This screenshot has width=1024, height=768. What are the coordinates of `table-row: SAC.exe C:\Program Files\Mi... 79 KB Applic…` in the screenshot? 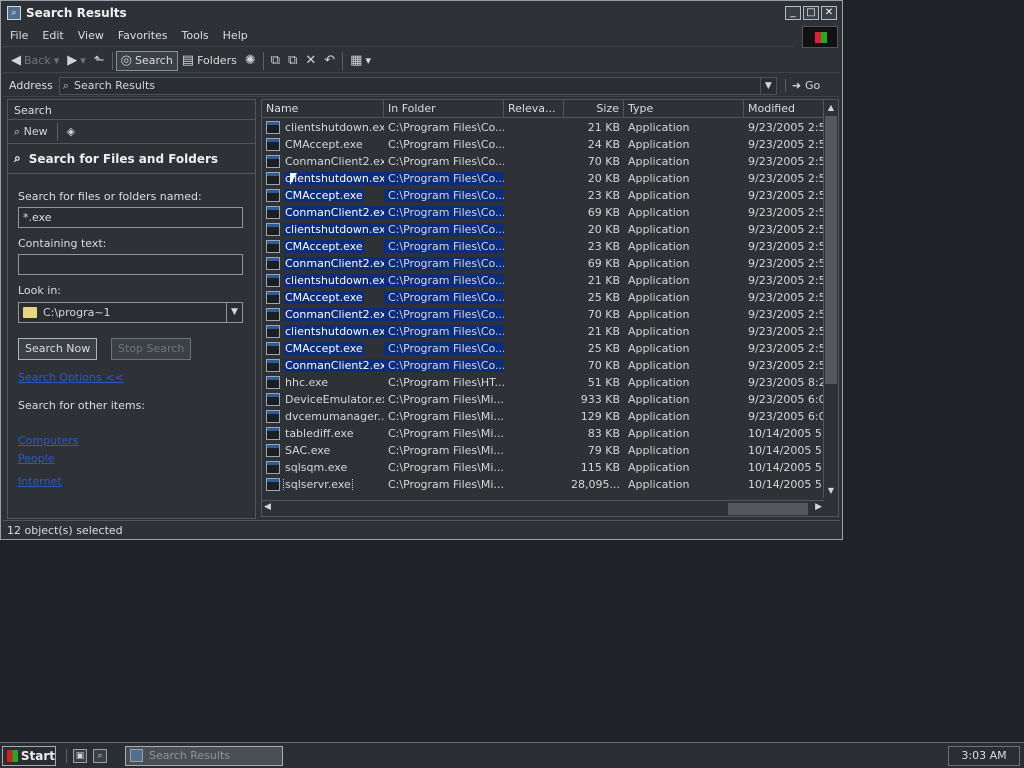 It's located at (543, 450).